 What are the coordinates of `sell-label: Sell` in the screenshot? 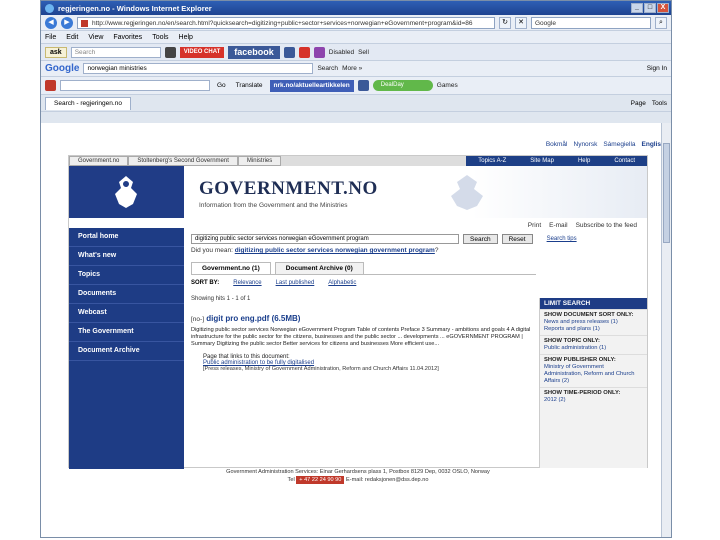 It's located at (363, 52).